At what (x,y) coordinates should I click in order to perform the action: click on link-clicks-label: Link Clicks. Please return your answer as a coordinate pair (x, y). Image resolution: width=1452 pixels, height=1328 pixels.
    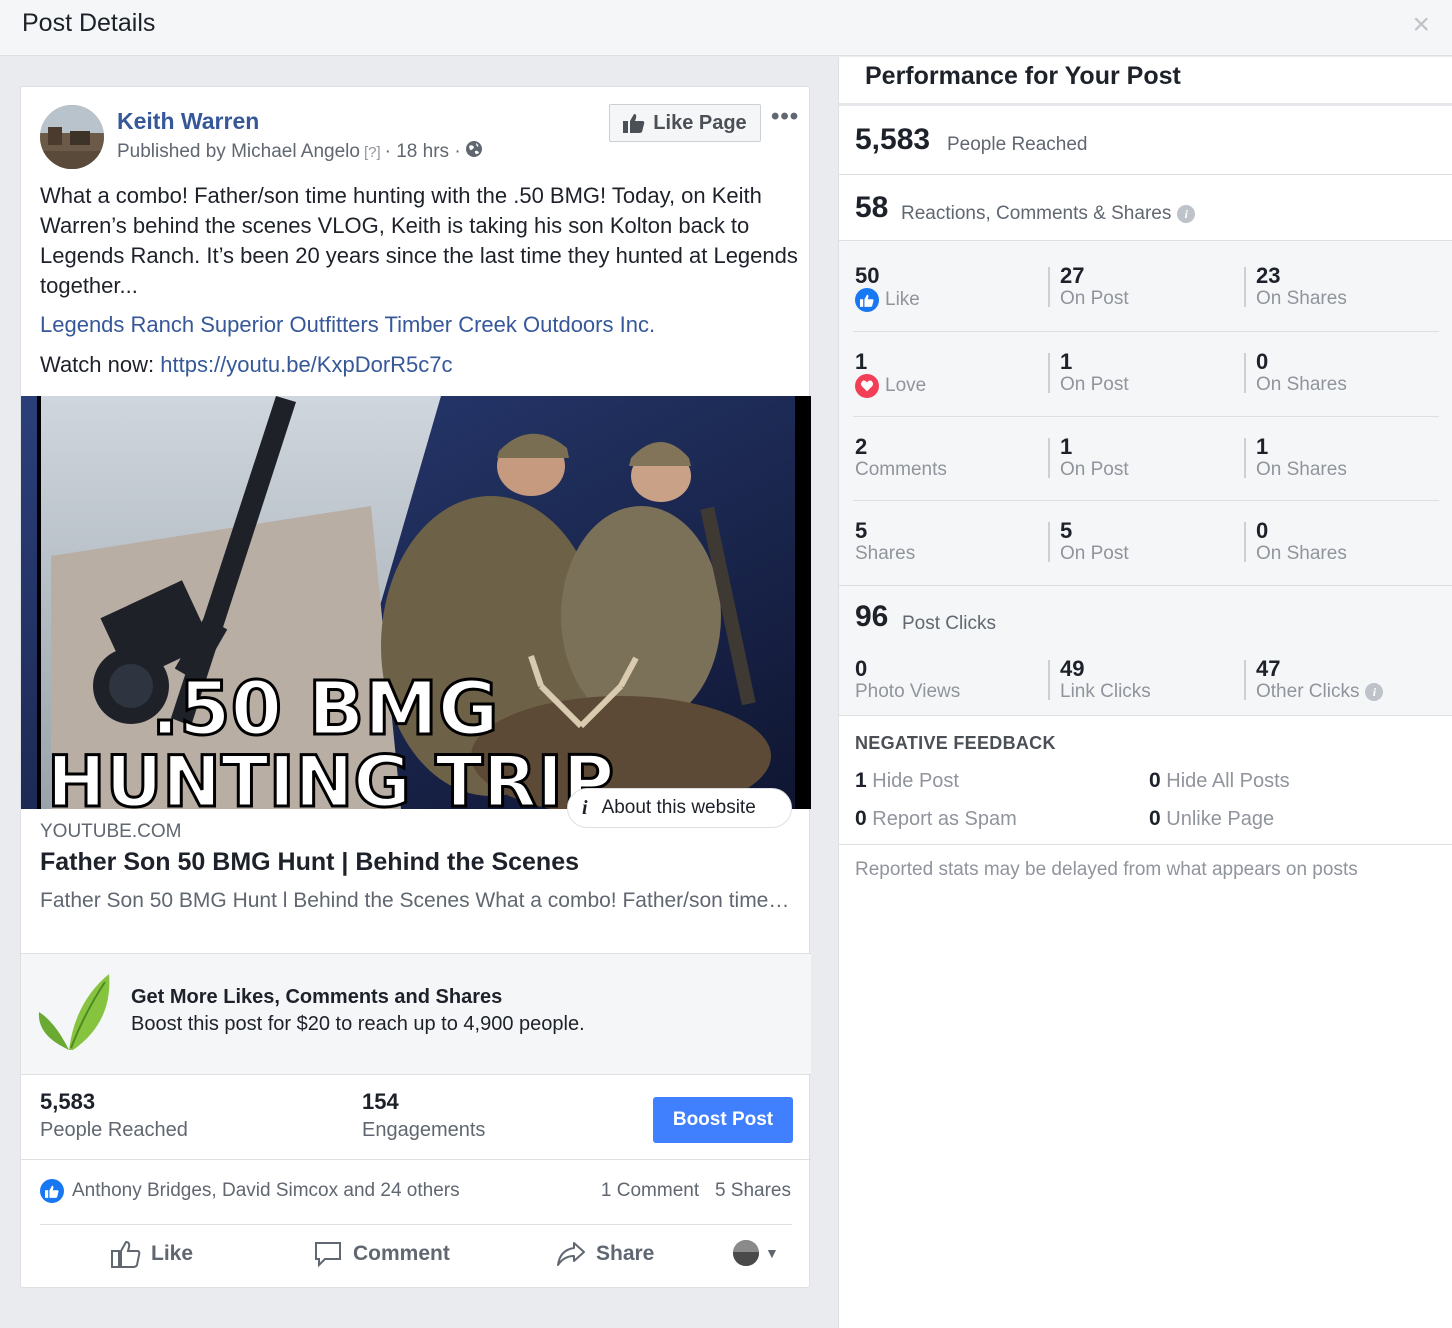
    Looking at the image, I should click on (1105, 691).